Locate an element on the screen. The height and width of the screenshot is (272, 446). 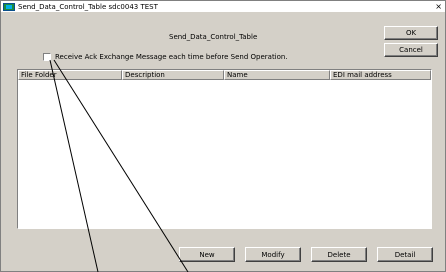
detail-button: Detail is located at coordinates (405, 254).